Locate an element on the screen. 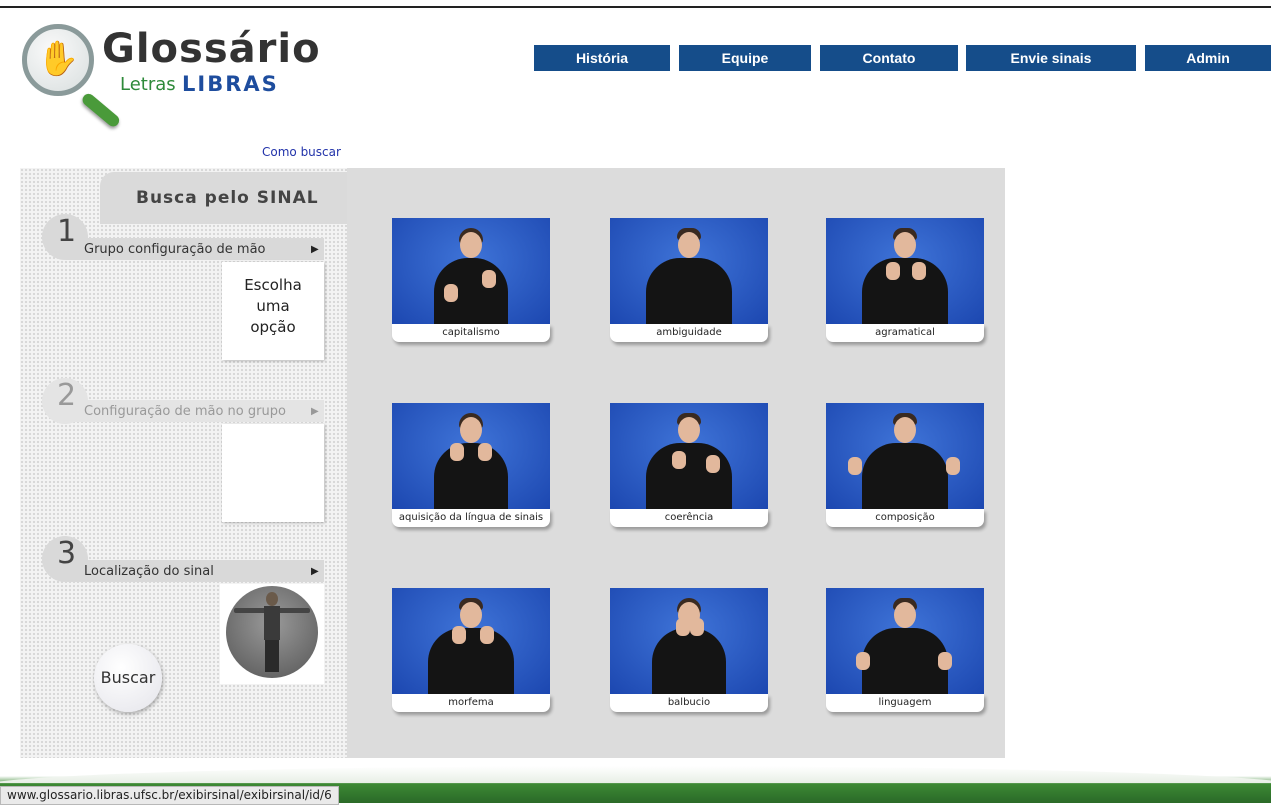  sign-card: coerência is located at coordinates (689, 465).